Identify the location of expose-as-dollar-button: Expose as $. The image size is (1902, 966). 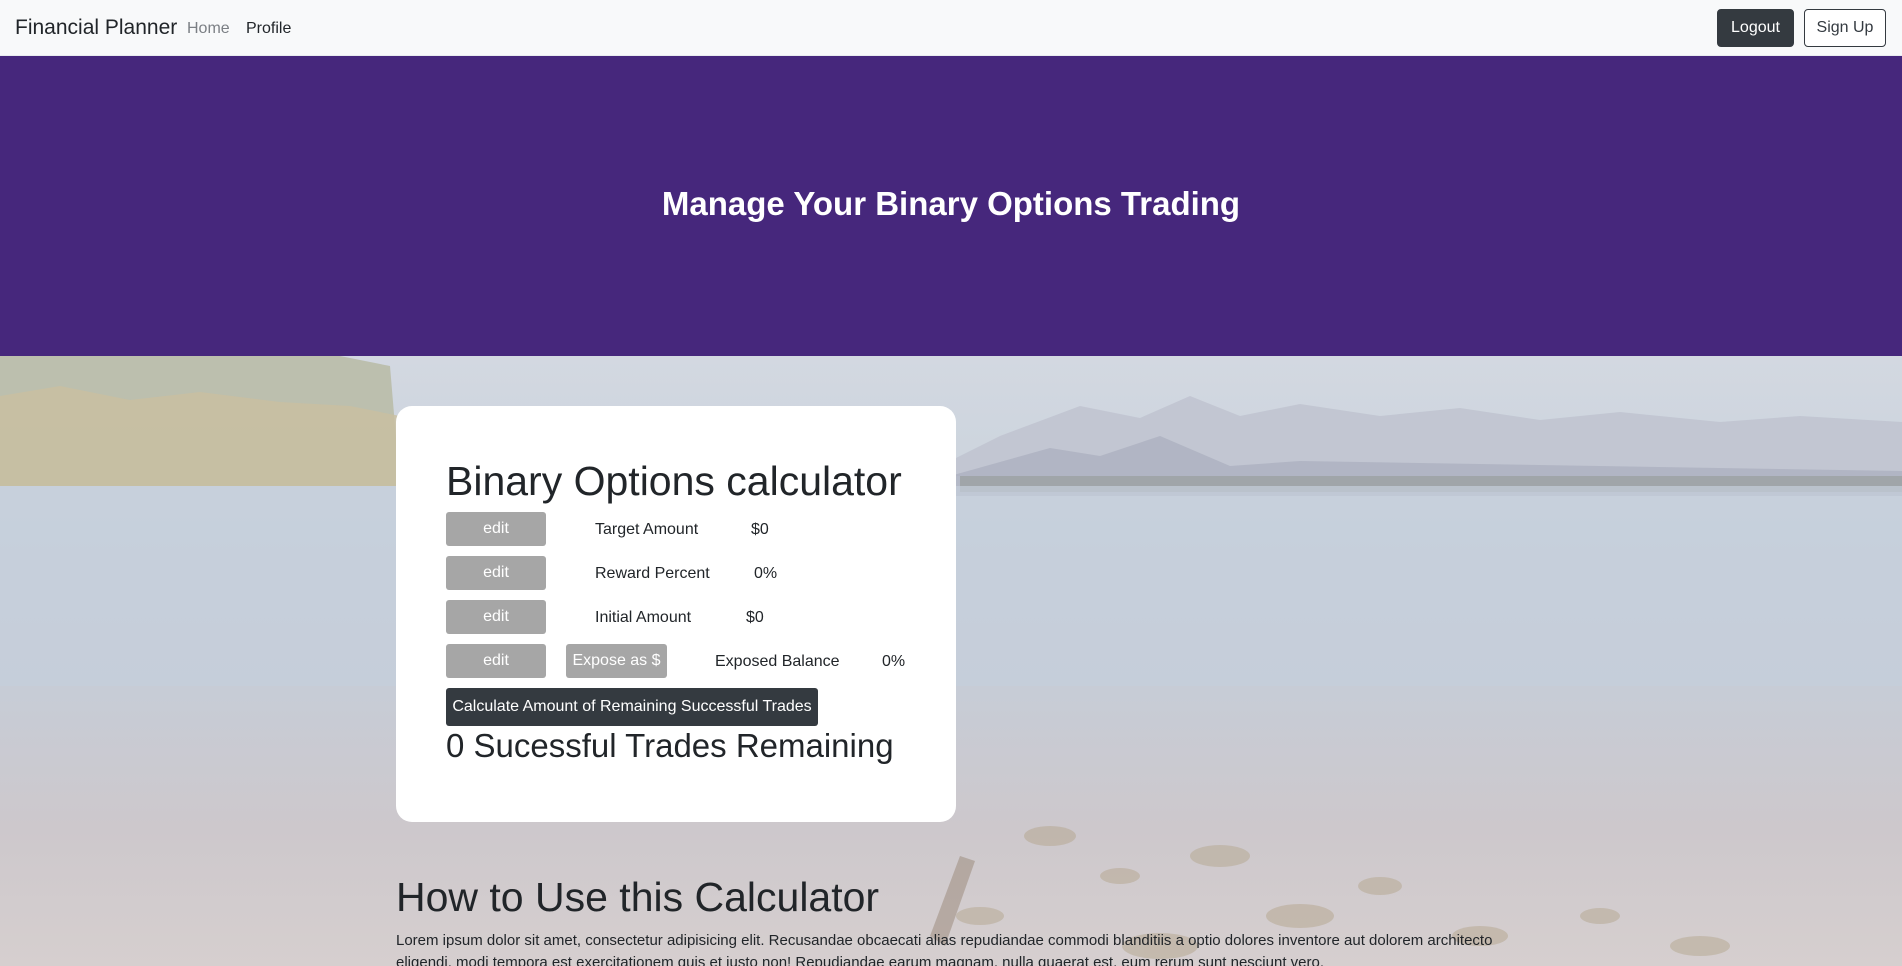
(616, 661).